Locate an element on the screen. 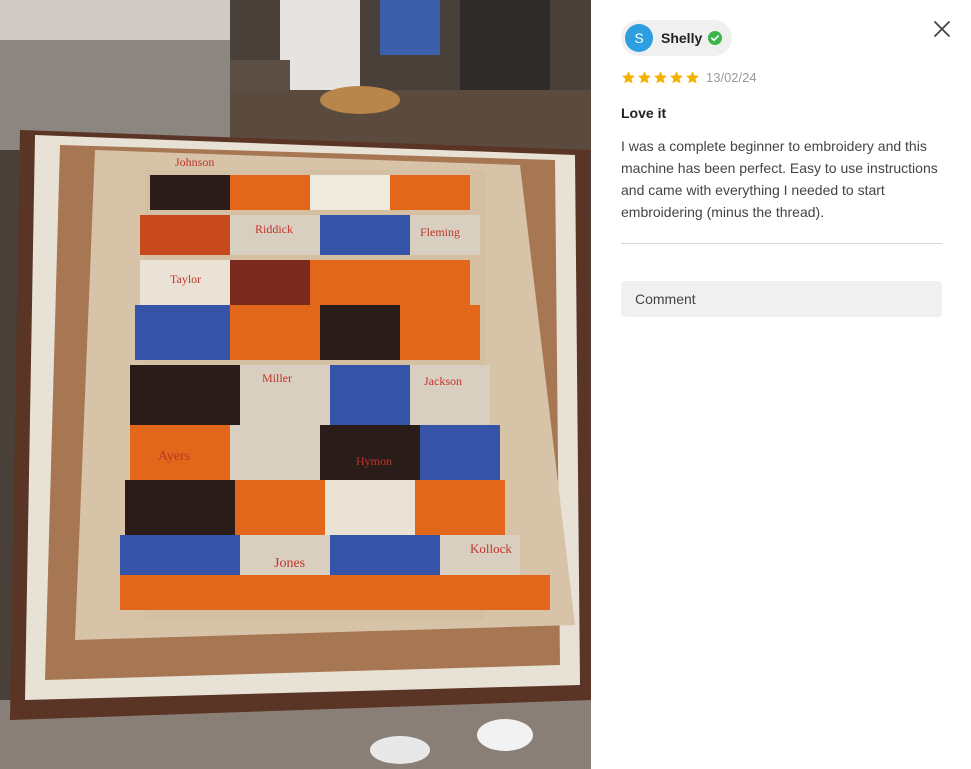 The height and width of the screenshot is (769, 971). quilt-name: Jones is located at coordinates (289, 563).